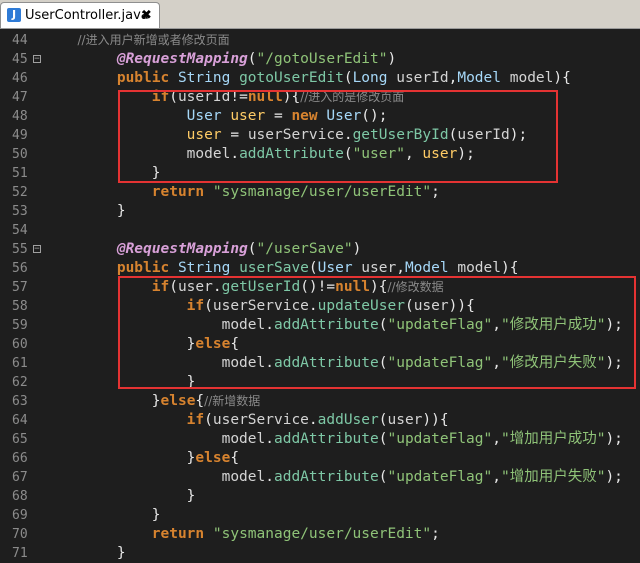  What do you see at coordinates (20, 534) in the screenshot?
I see `line-number: 70` at bounding box center [20, 534].